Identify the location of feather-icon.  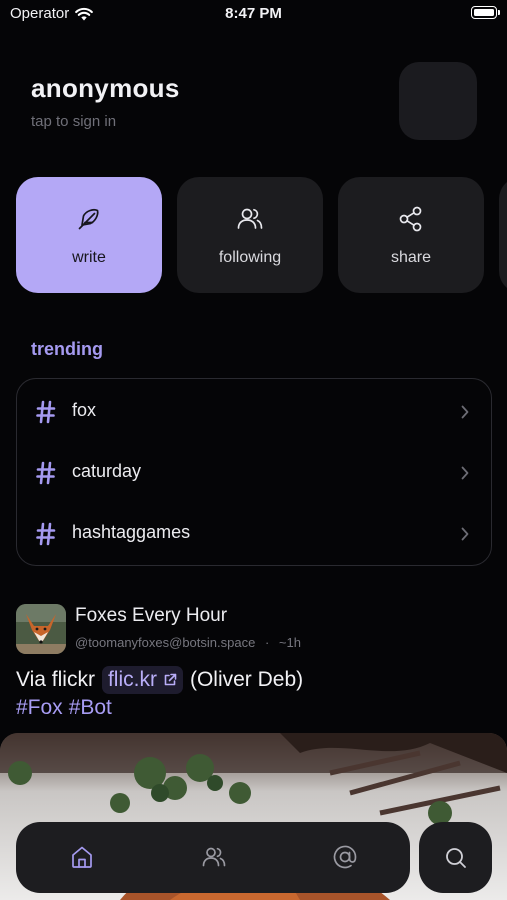
(89, 219).